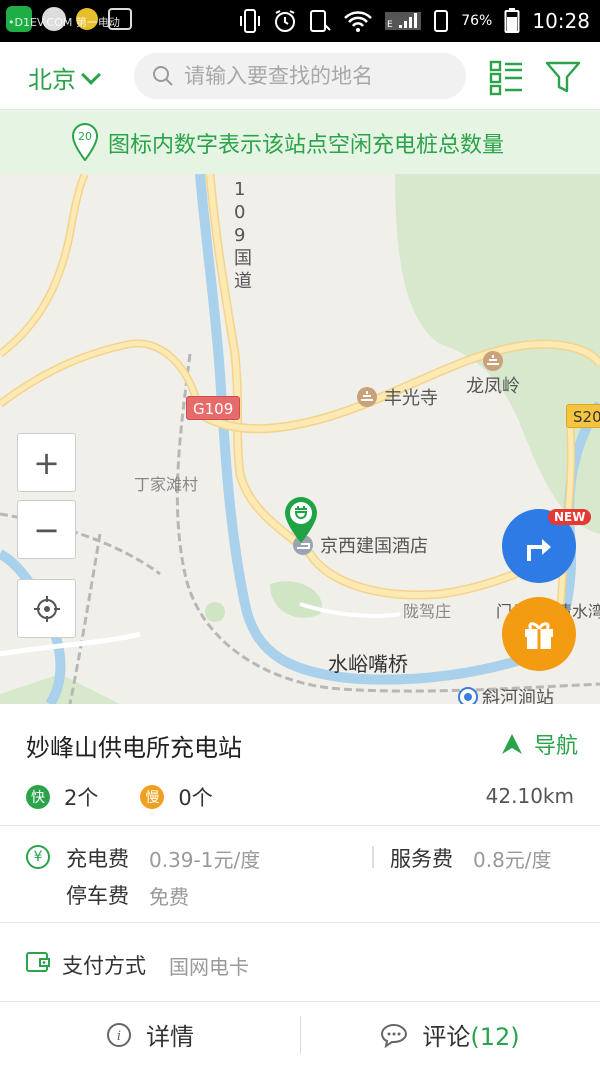  I want to click on sim-icon, so click(320, 21).